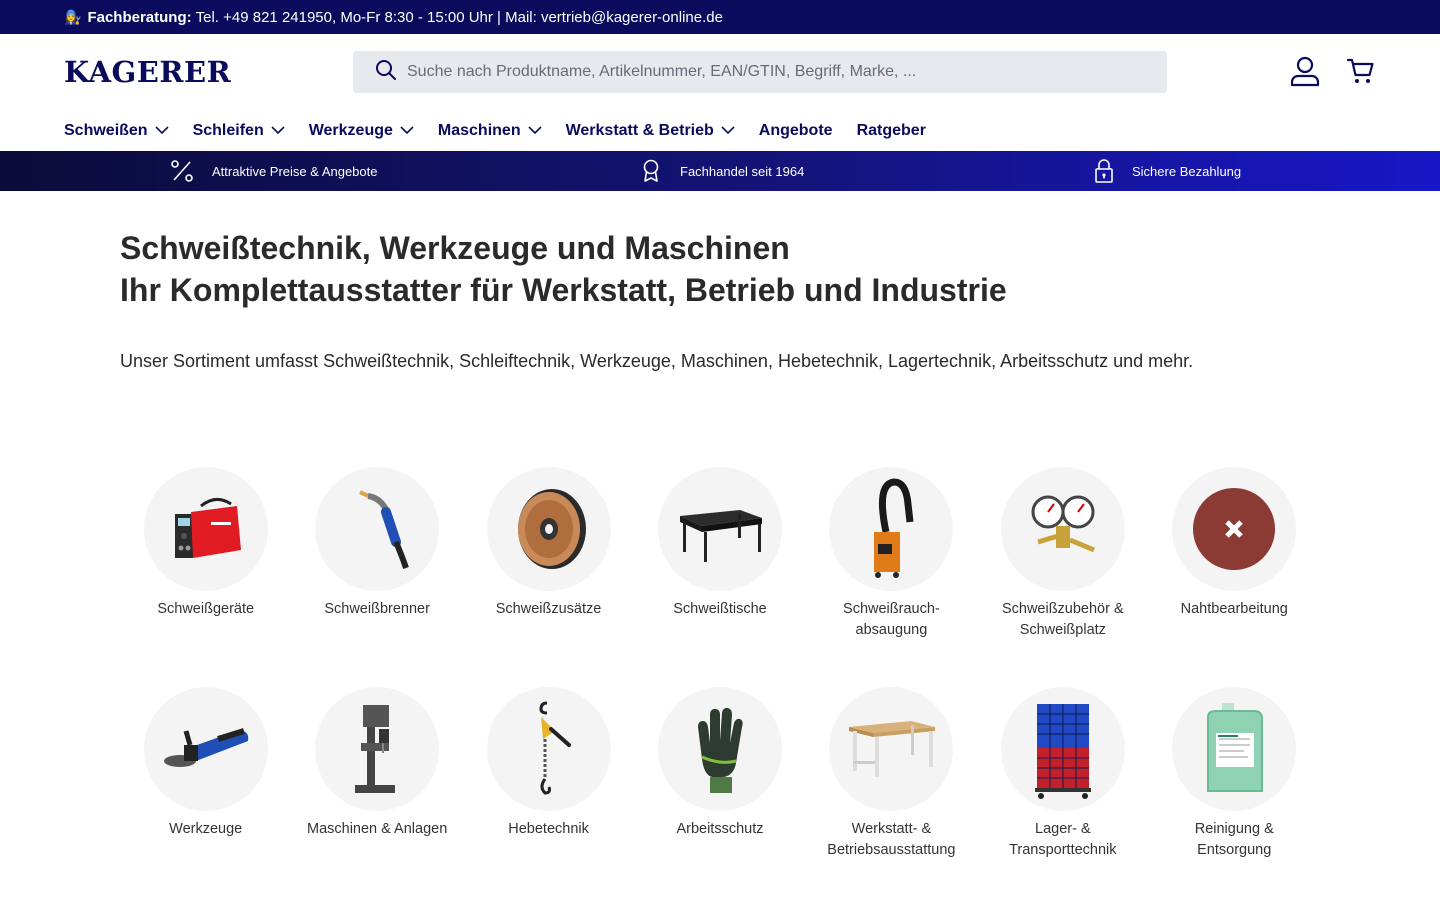  I want to click on category-label: Schweißgeräte, so click(206, 609).